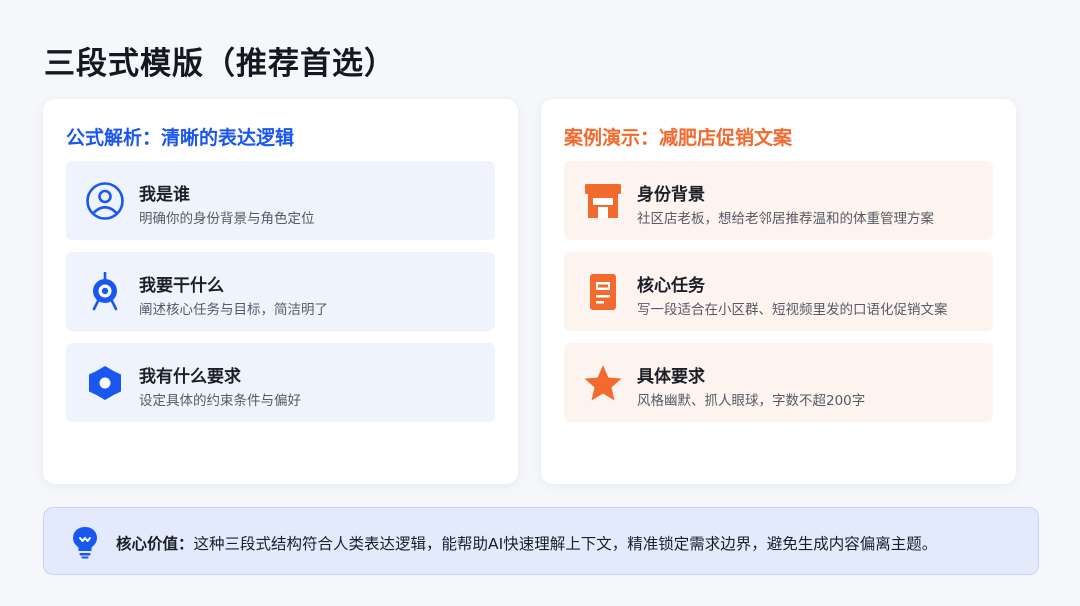 This screenshot has height=606, width=1080. Describe the element at coordinates (85, 542) in the screenshot. I see `lightbulb-icon` at that location.